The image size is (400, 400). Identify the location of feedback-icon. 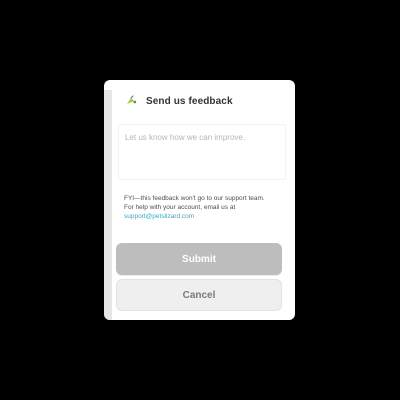
(131, 101).